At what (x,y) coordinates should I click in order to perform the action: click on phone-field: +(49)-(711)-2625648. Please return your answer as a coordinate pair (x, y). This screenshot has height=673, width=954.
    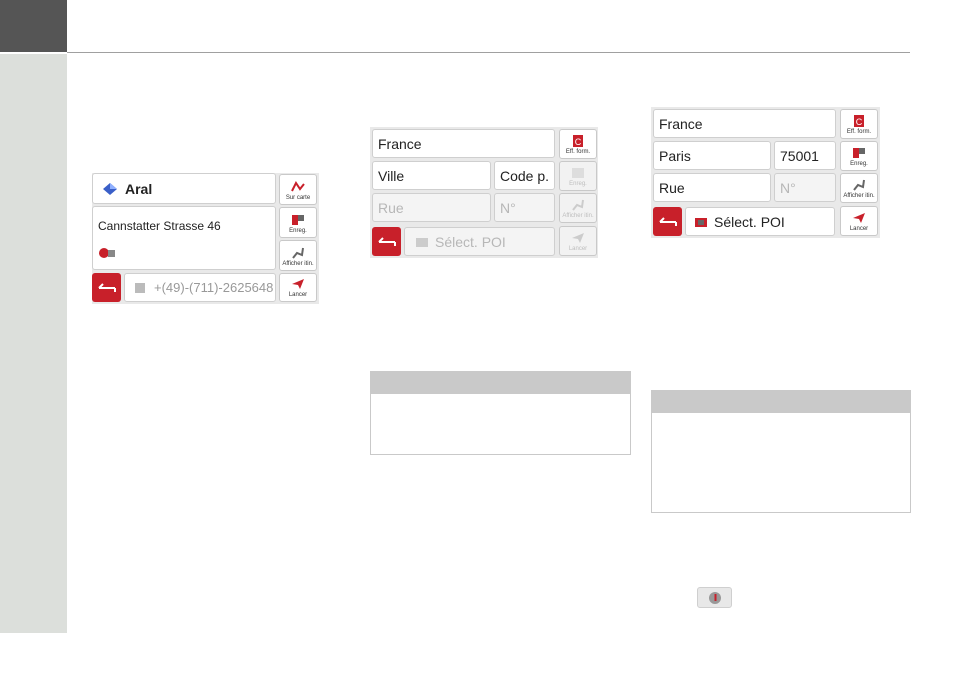
    Looking at the image, I should click on (200, 287).